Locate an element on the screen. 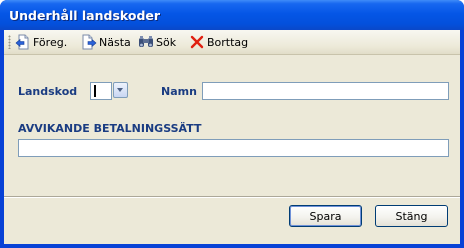  delete-button: Borttag is located at coordinates (218, 42).